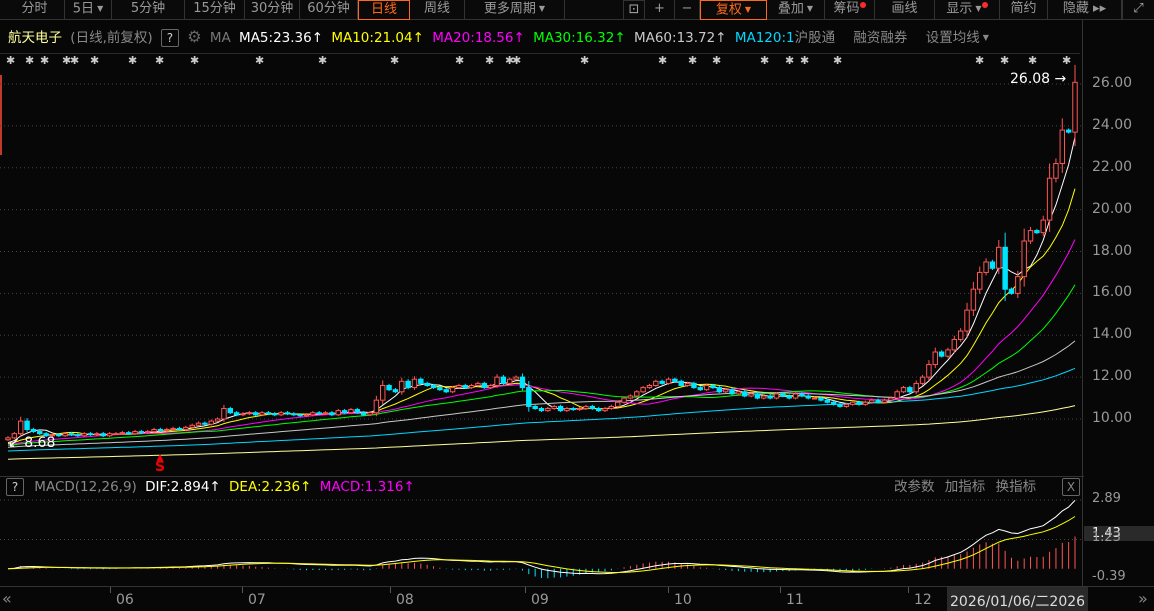 The width and height of the screenshot is (1154, 611). I want to click on month-label: 06, so click(125, 600).